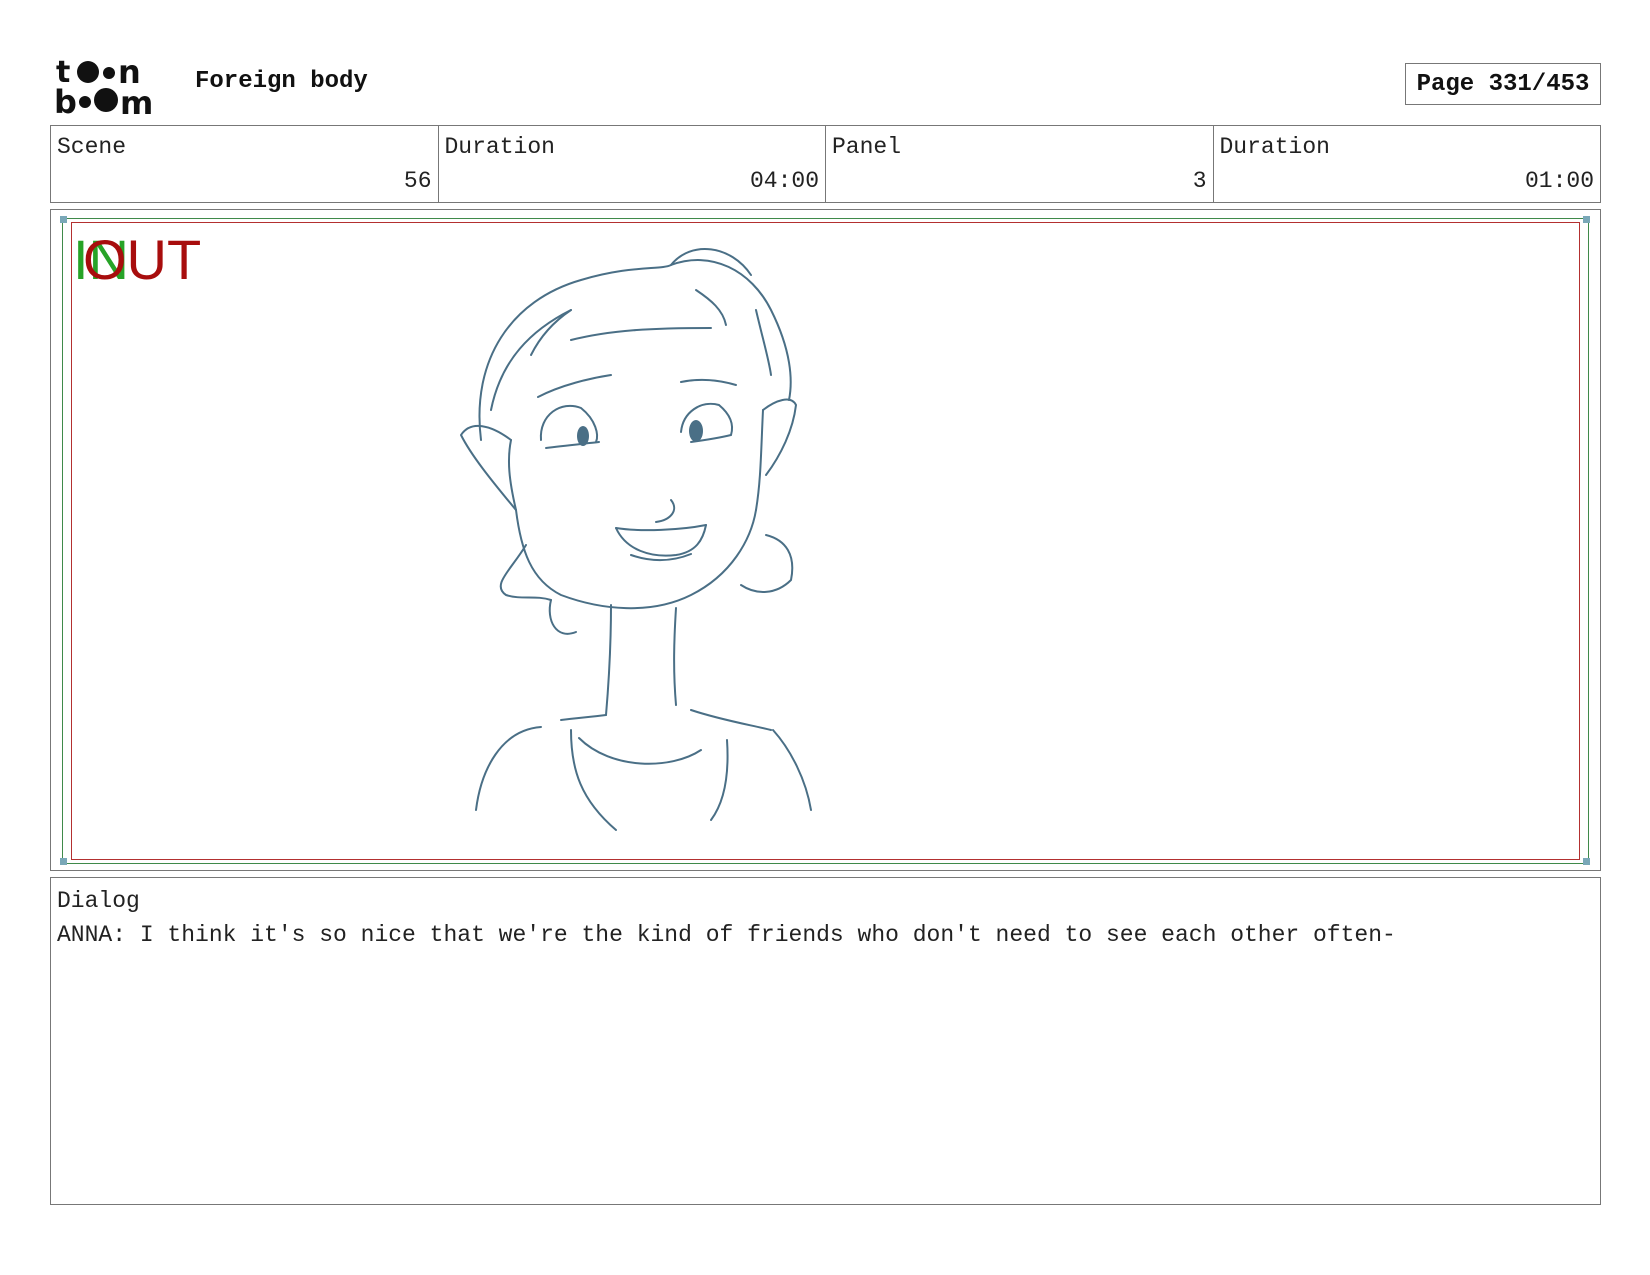  Describe the element at coordinates (417, 181) in the screenshot. I see `scene-value: 56` at that location.